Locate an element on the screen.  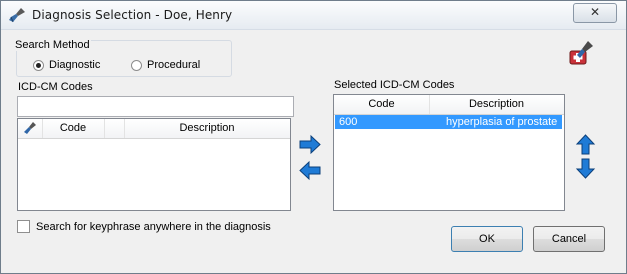
arrow-up-icon is located at coordinates (585, 144).